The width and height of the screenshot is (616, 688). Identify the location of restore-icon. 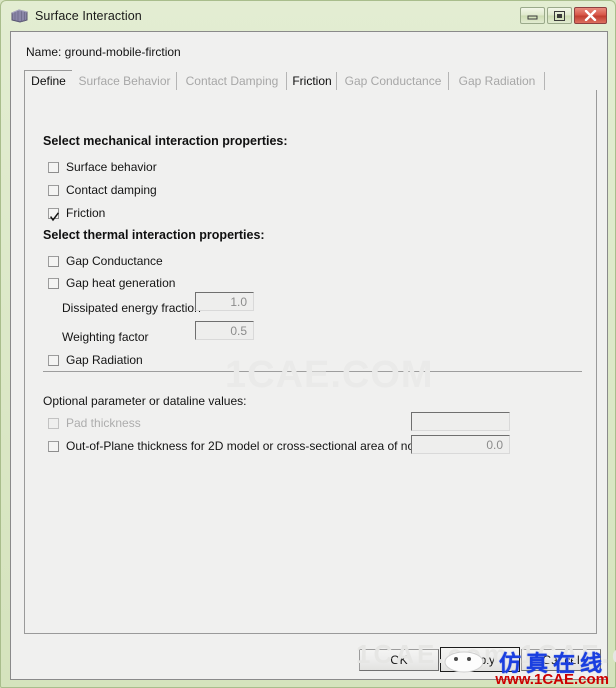
(559, 15).